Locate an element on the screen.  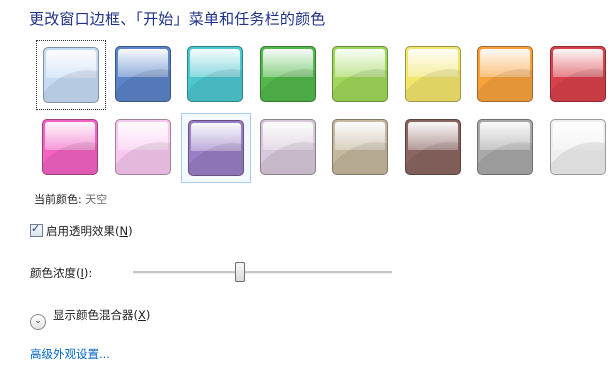
chevron-down-icon: ⌄ is located at coordinates (38, 322).